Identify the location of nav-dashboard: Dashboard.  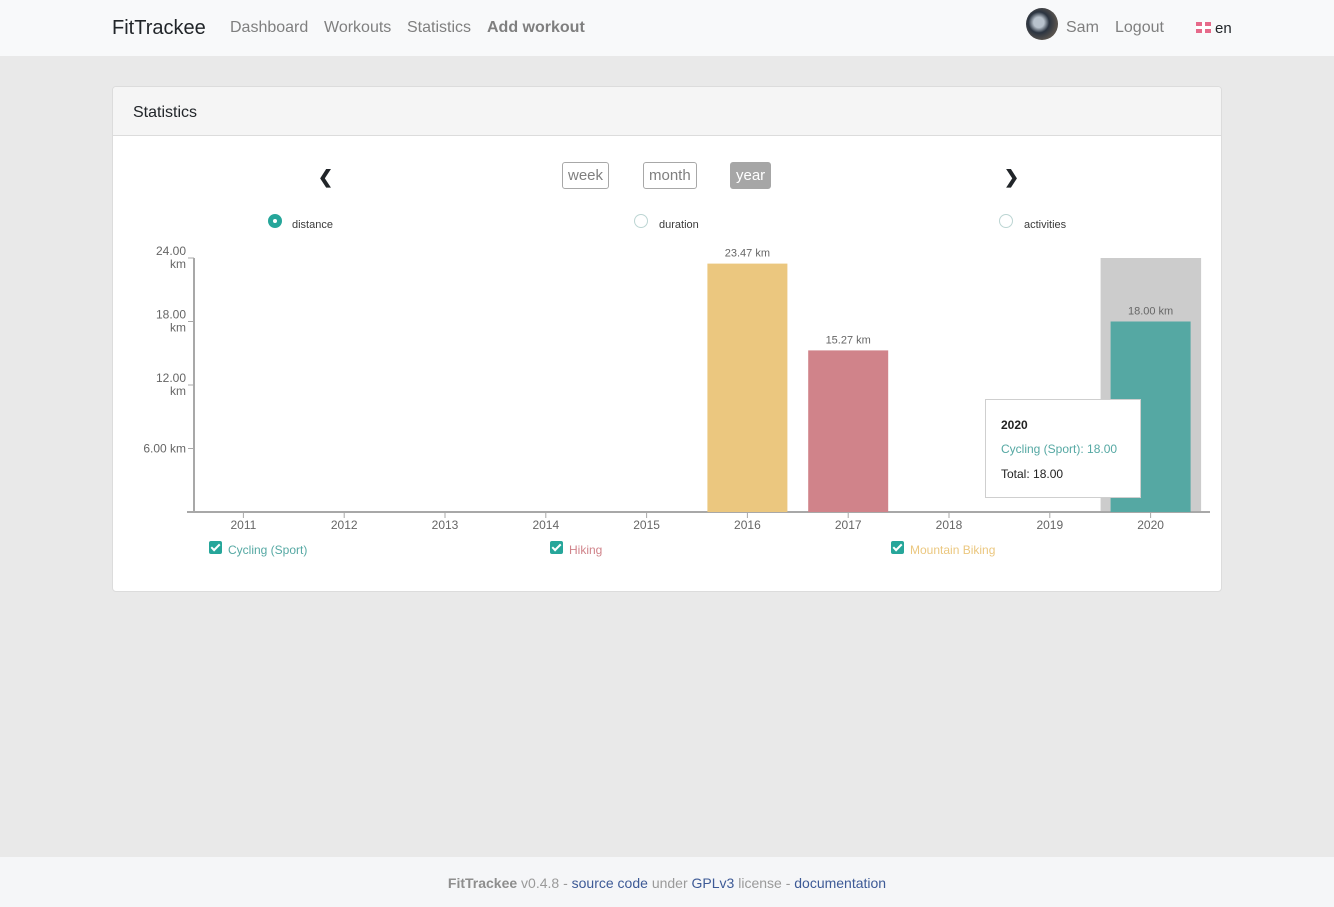
(269, 28).